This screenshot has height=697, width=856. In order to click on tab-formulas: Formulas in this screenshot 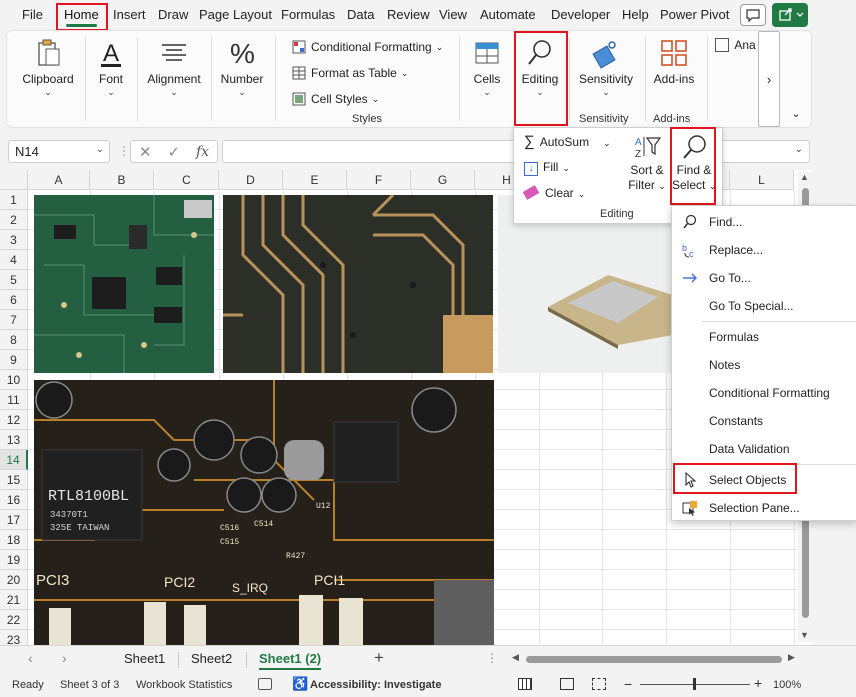, I will do `click(308, 15)`.